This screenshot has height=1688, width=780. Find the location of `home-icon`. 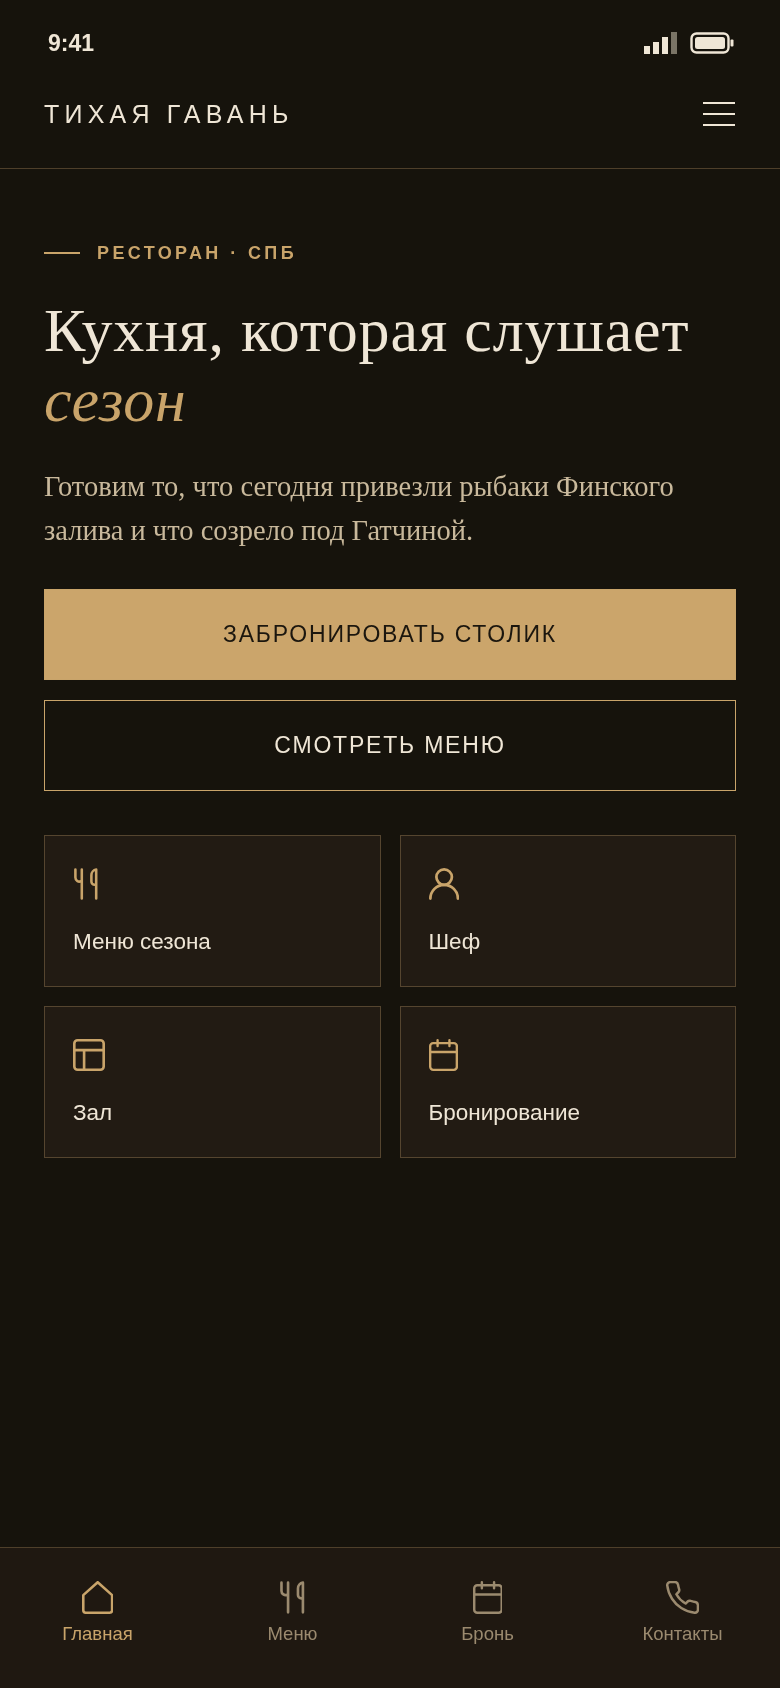

home-icon is located at coordinates (97, 1597).